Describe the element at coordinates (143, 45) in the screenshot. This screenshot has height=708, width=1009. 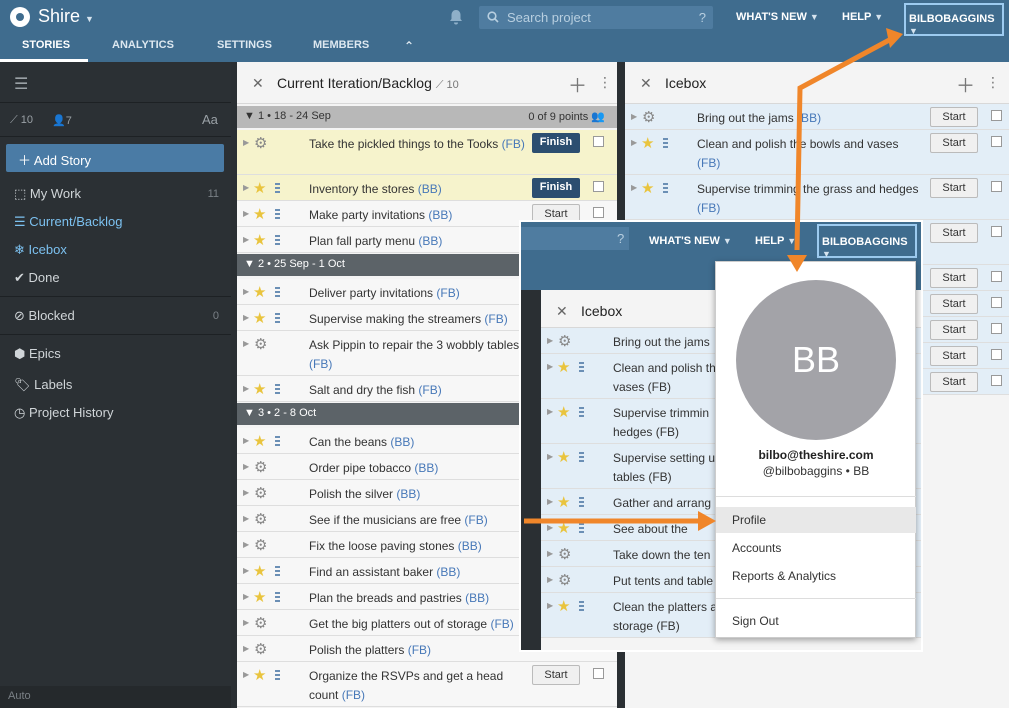
I see `tab-analytics: ANALYTICS` at that location.